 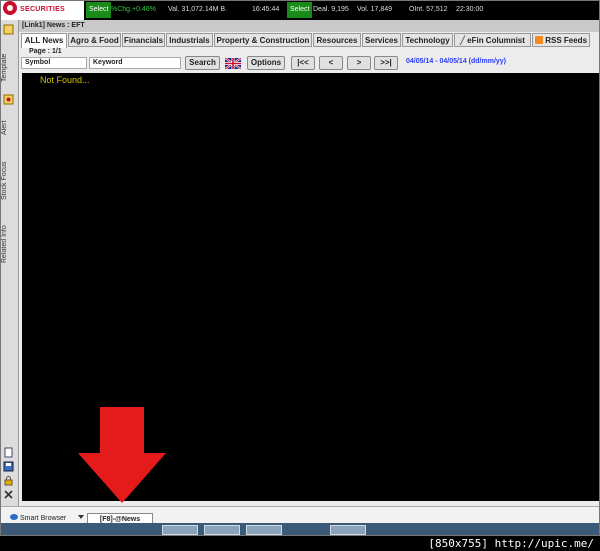 I want to click on left-side-panel: Template Alert Stock Focus Related Info, so click(x=9, y=263).